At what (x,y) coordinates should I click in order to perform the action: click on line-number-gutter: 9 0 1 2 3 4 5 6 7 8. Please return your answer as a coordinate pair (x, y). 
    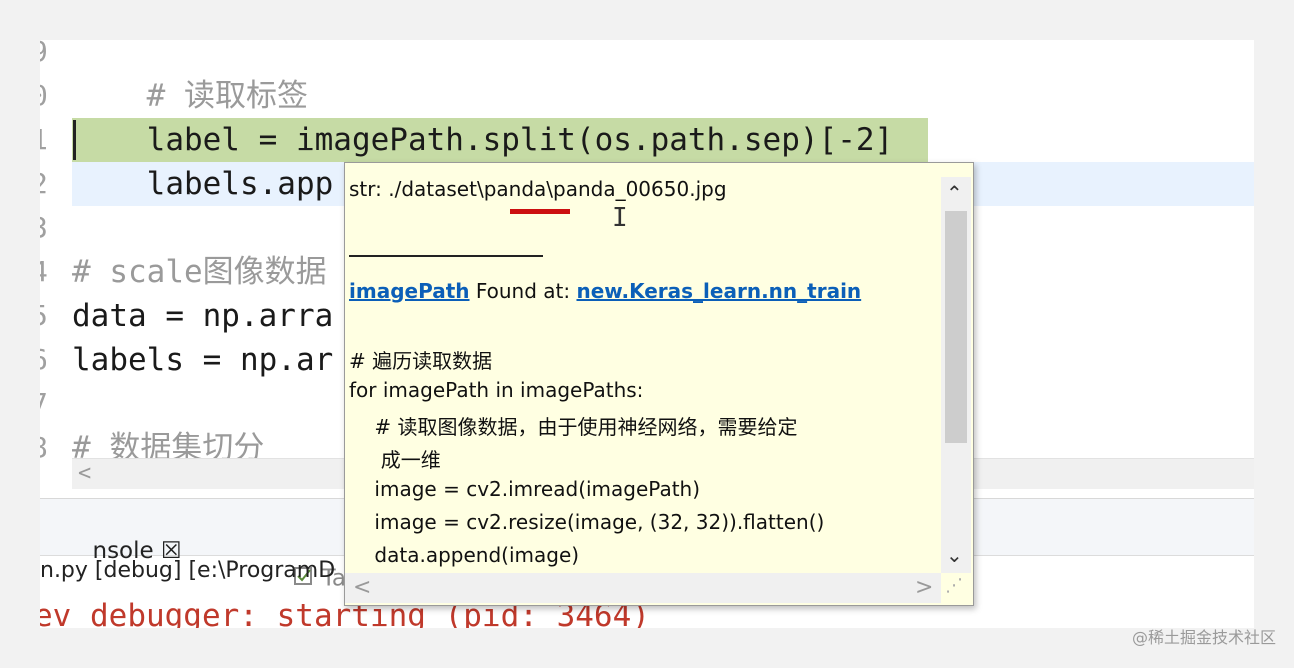
    Looking at the image, I should click on (55, 269).